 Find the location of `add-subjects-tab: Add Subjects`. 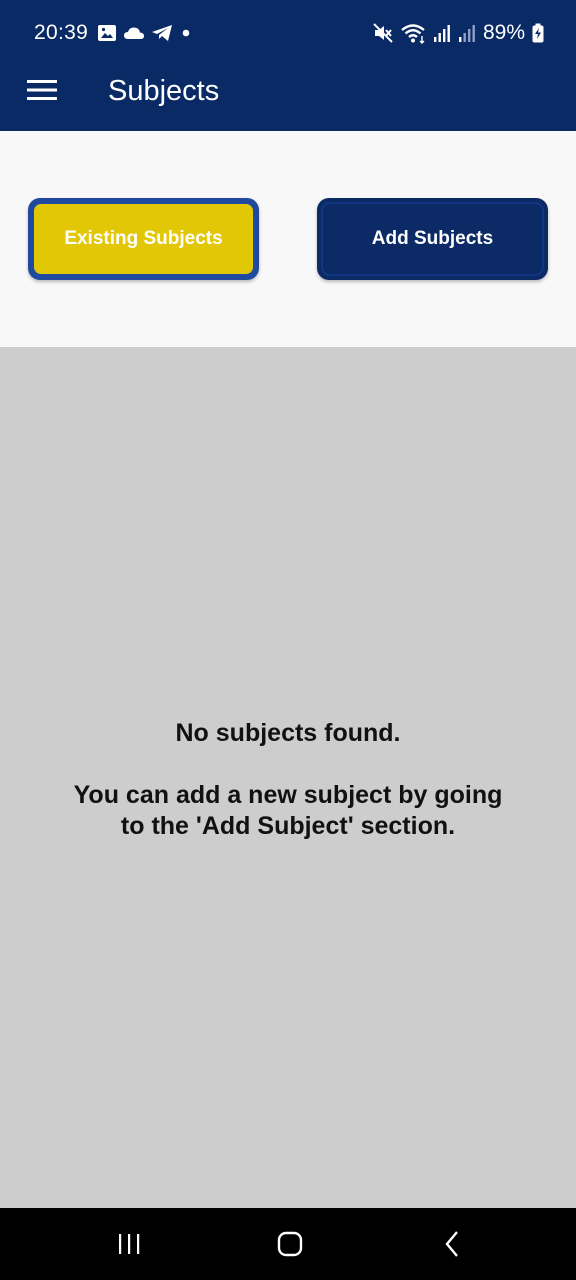

add-subjects-tab: Add Subjects is located at coordinates (432, 239).